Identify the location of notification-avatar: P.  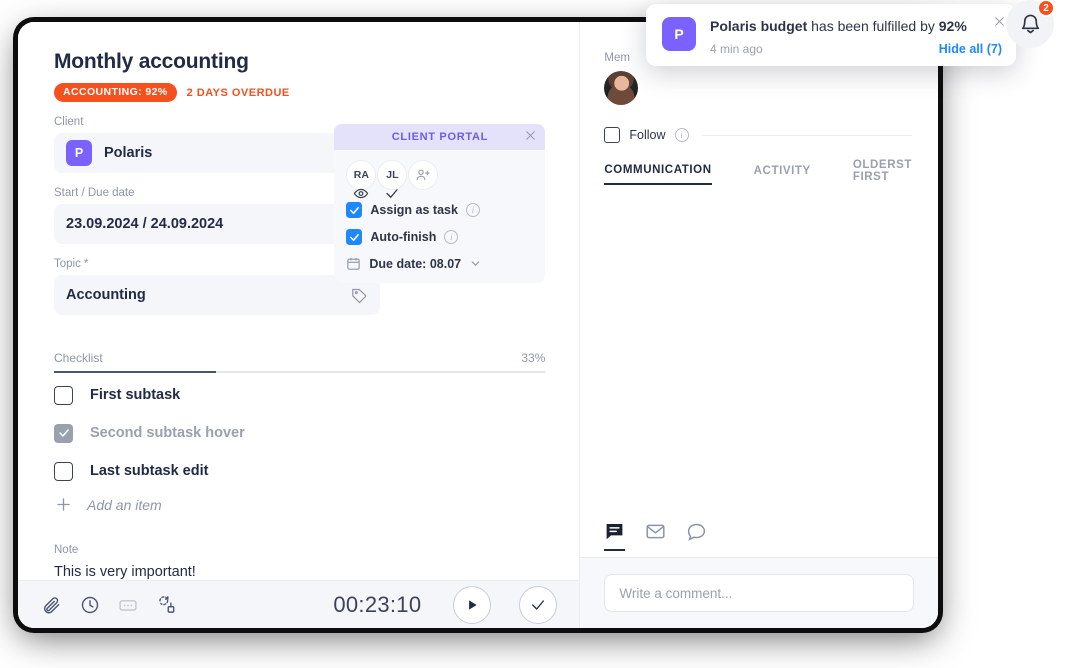
(679, 34).